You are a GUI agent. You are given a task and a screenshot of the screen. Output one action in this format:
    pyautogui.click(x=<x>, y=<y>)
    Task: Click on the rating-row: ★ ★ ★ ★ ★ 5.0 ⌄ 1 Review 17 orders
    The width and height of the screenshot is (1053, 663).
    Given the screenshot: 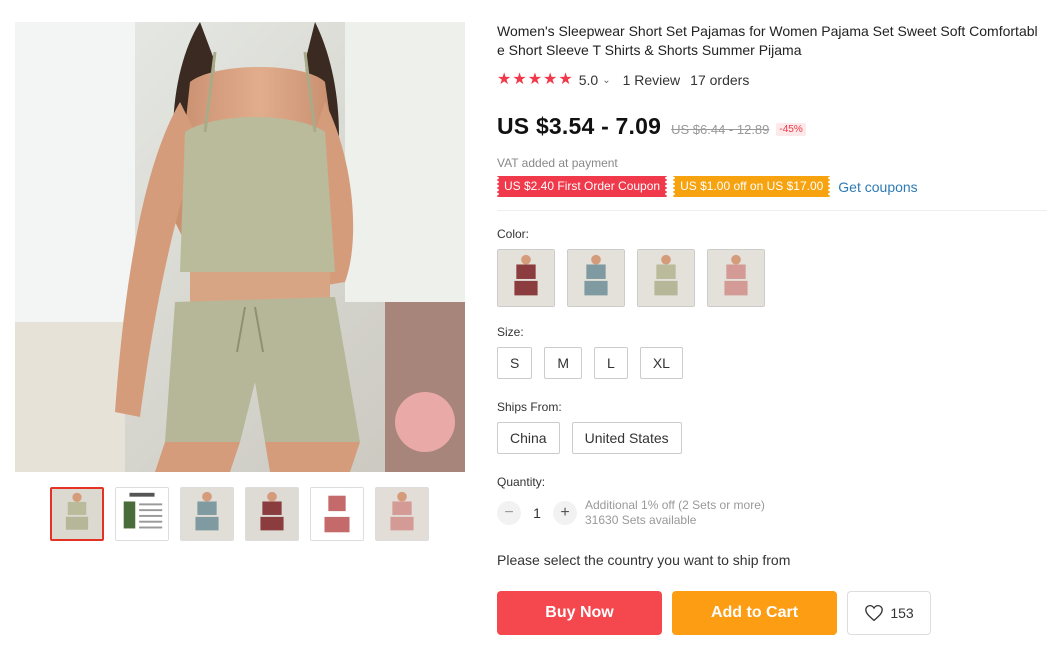 What is the action you would take?
    pyautogui.click(x=772, y=80)
    